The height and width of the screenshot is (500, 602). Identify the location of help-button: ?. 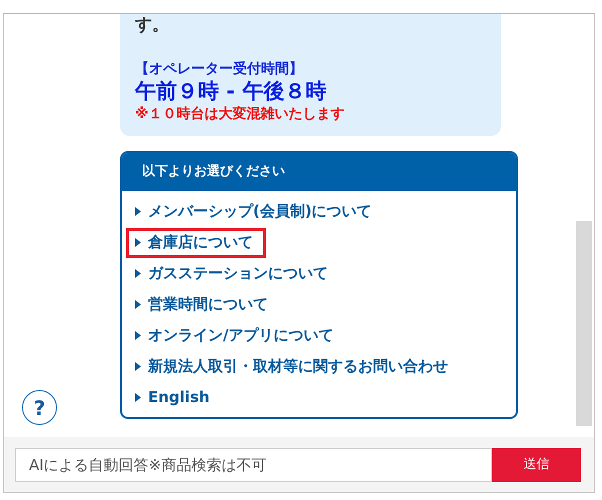
(39, 407).